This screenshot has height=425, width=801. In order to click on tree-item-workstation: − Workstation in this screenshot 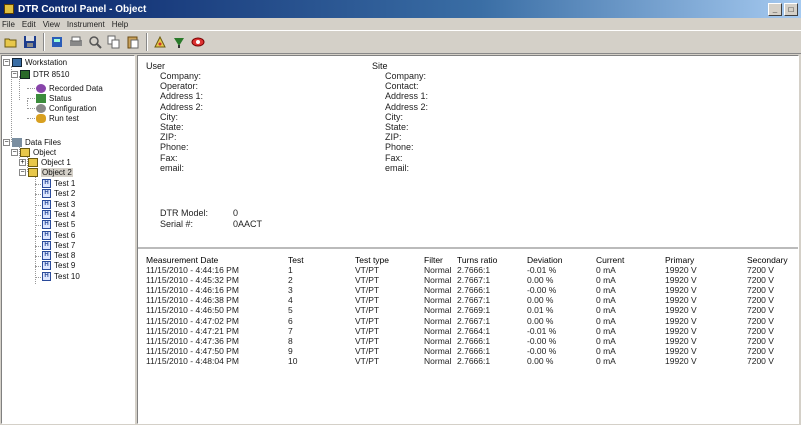, I will do `click(35, 62)`.